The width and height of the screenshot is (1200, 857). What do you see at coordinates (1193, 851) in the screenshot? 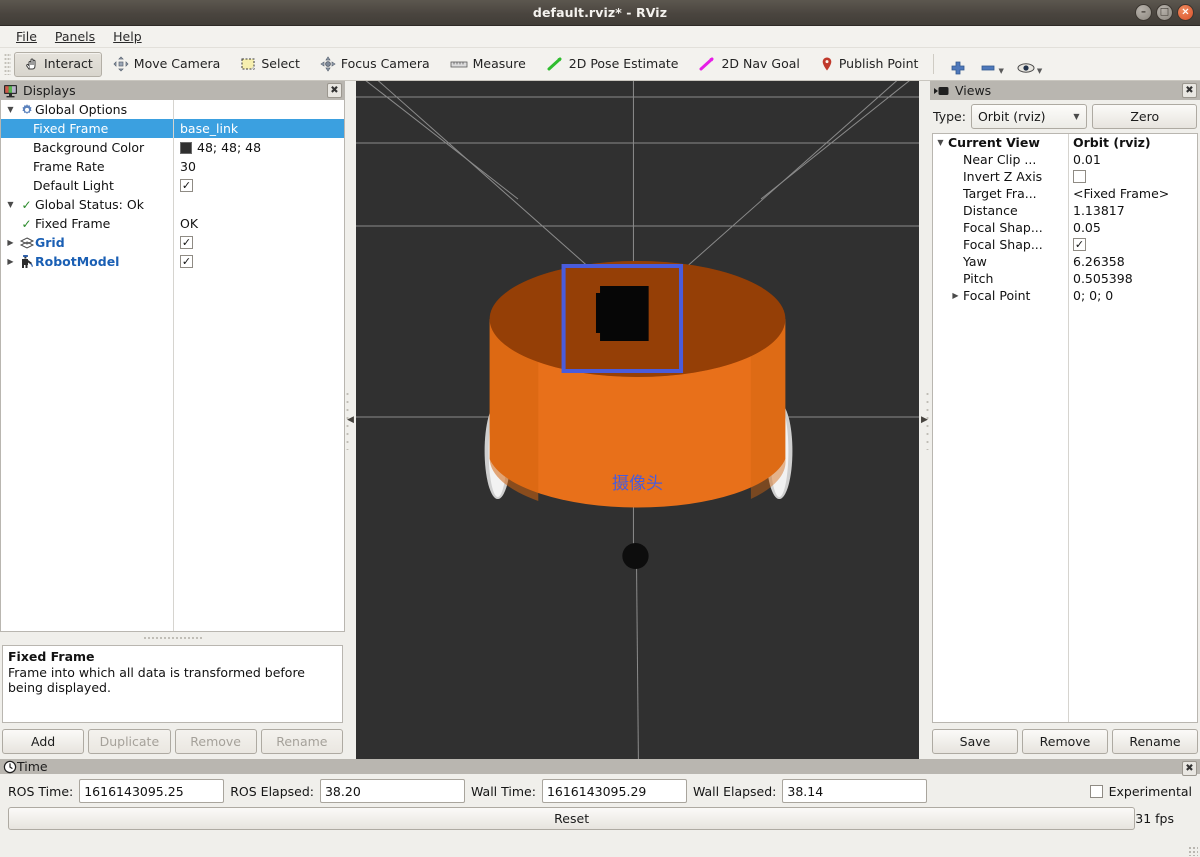
I see `resize-grip` at bounding box center [1193, 851].